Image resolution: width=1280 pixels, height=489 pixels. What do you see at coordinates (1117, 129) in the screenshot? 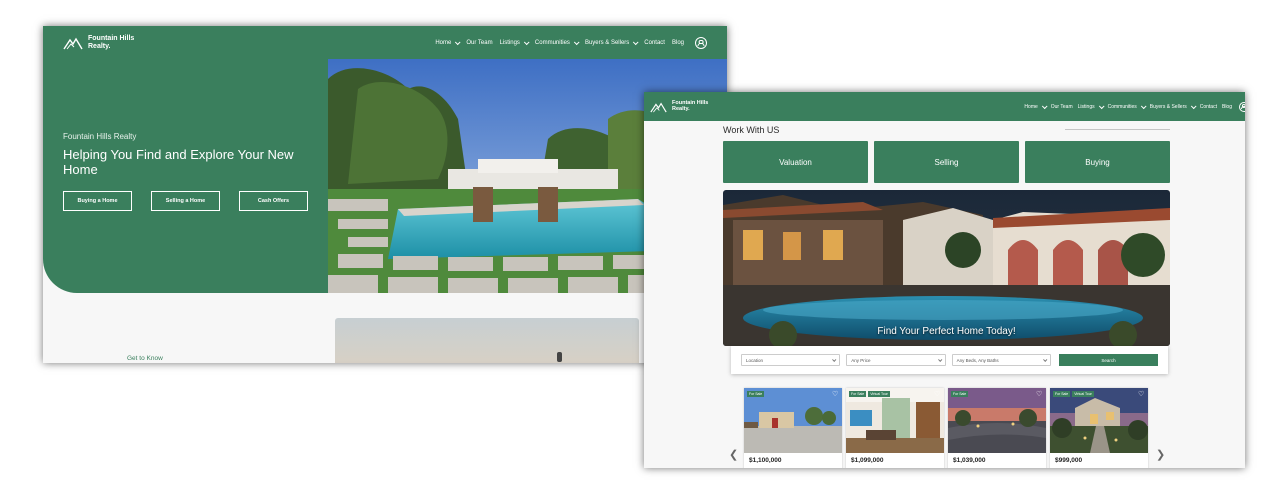
I see `heading-divider` at bounding box center [1117, 129].